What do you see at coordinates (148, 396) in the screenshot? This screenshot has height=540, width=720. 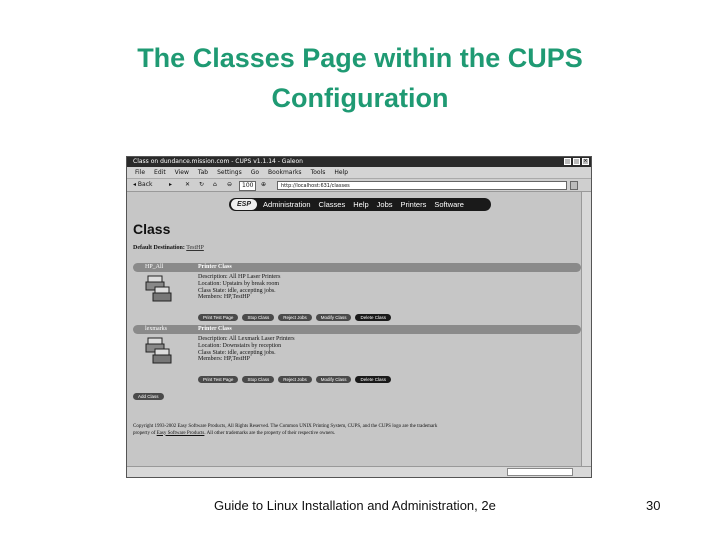 I see `add-class-button: Add Class` at bounding box center [148, 396].